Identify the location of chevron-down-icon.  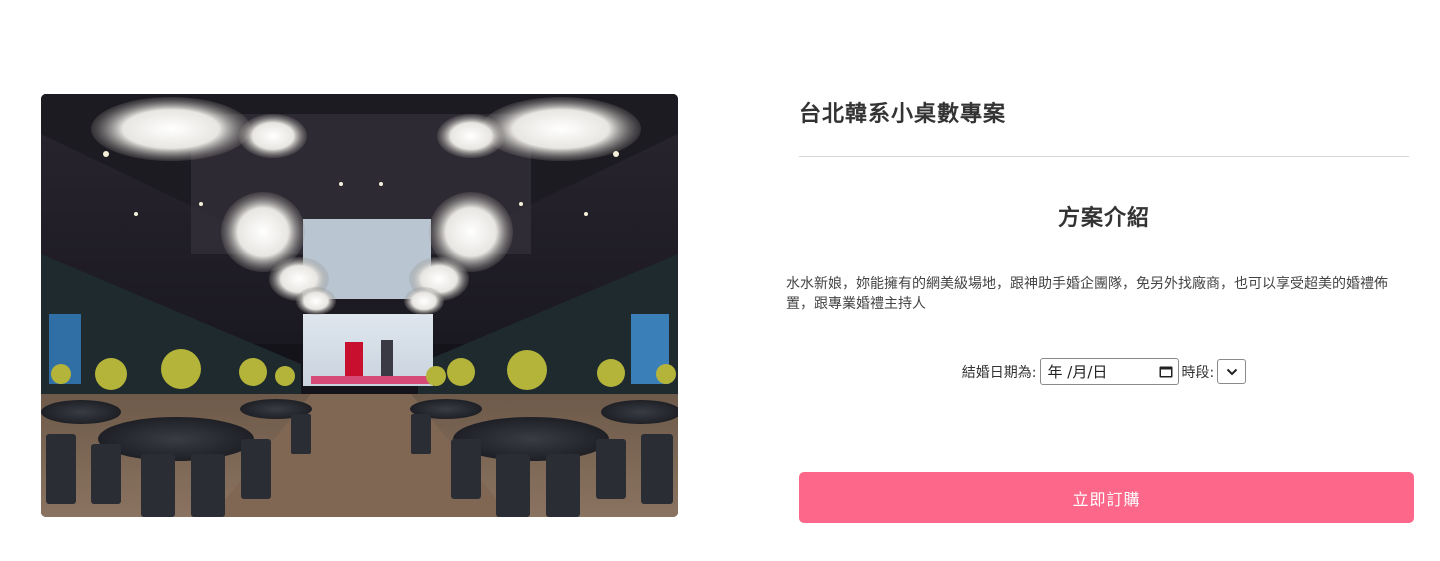
(1231, 371).